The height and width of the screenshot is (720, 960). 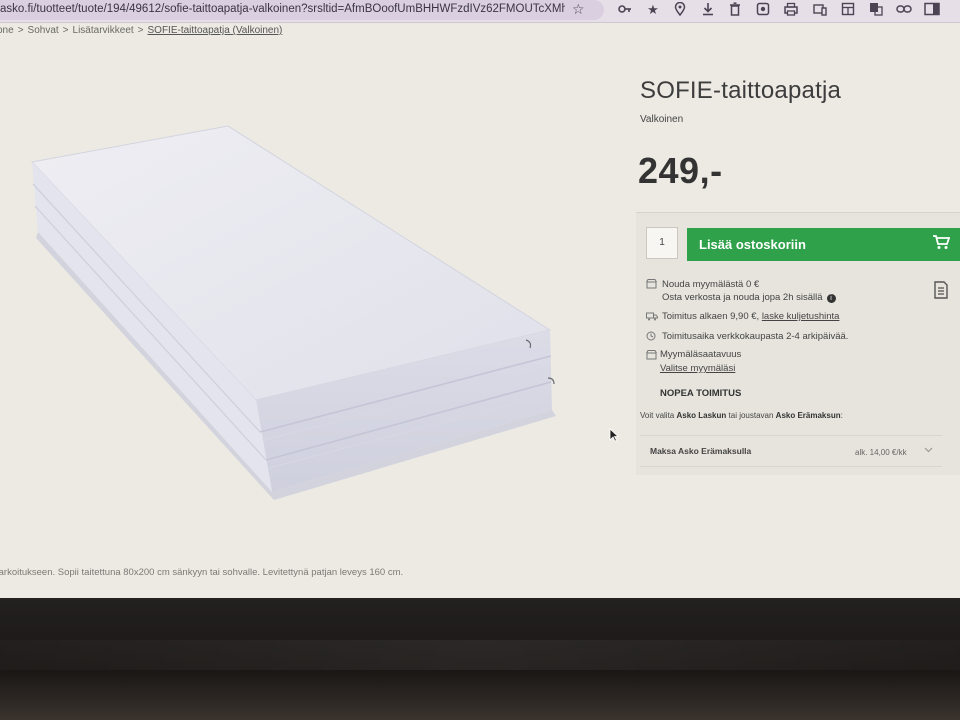 What do you see at coordinates (43, 30) in the screenshot?
I see `breadcrumb-sohvat: Sohvat` at bounding box center [43, 30].